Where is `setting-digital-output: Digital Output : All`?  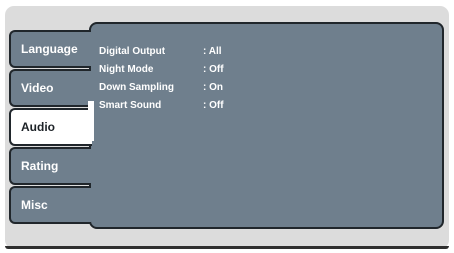 setting-digital-output: Digital Output : All is located at coordinates (161, 51).